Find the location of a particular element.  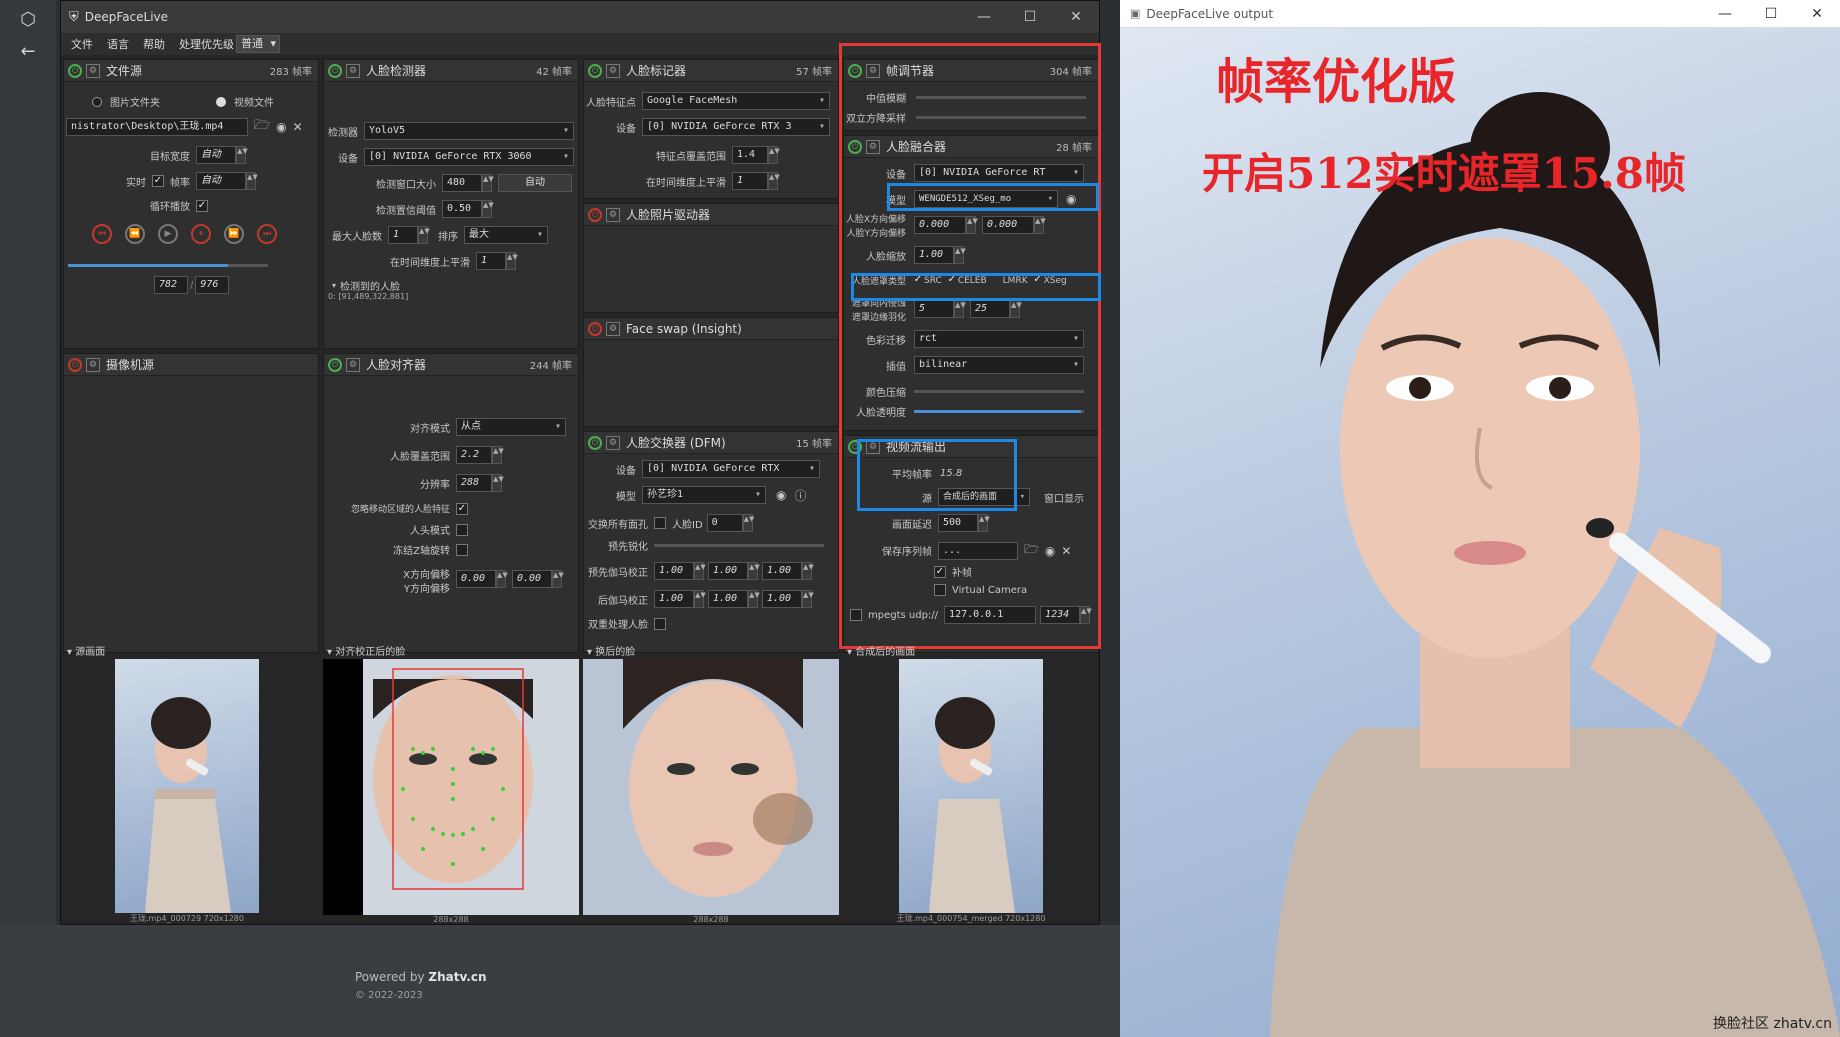

x-offset-input: 0.00 is located at coordinates (476, 579).